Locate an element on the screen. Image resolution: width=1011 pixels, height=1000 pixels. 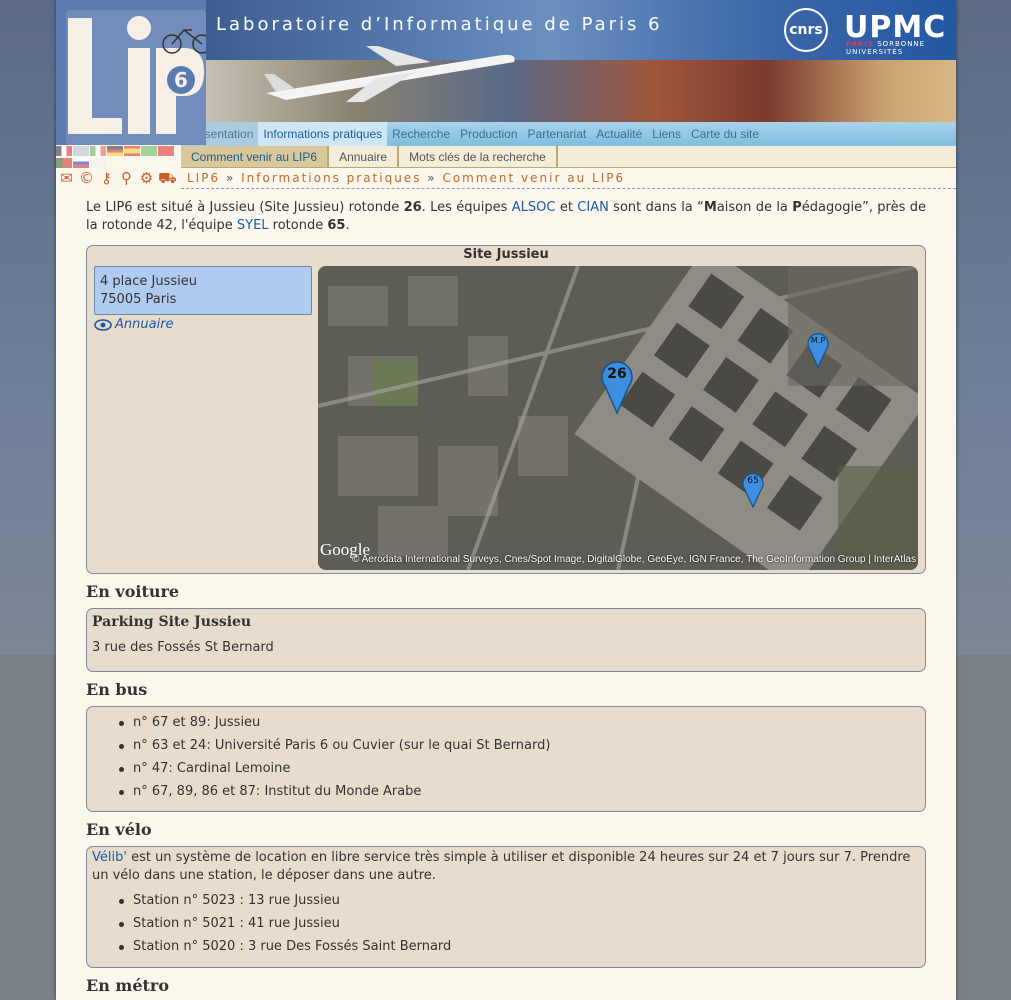
map-pin-maison-pedagogie: M.P is located at coordinates (818, 348).